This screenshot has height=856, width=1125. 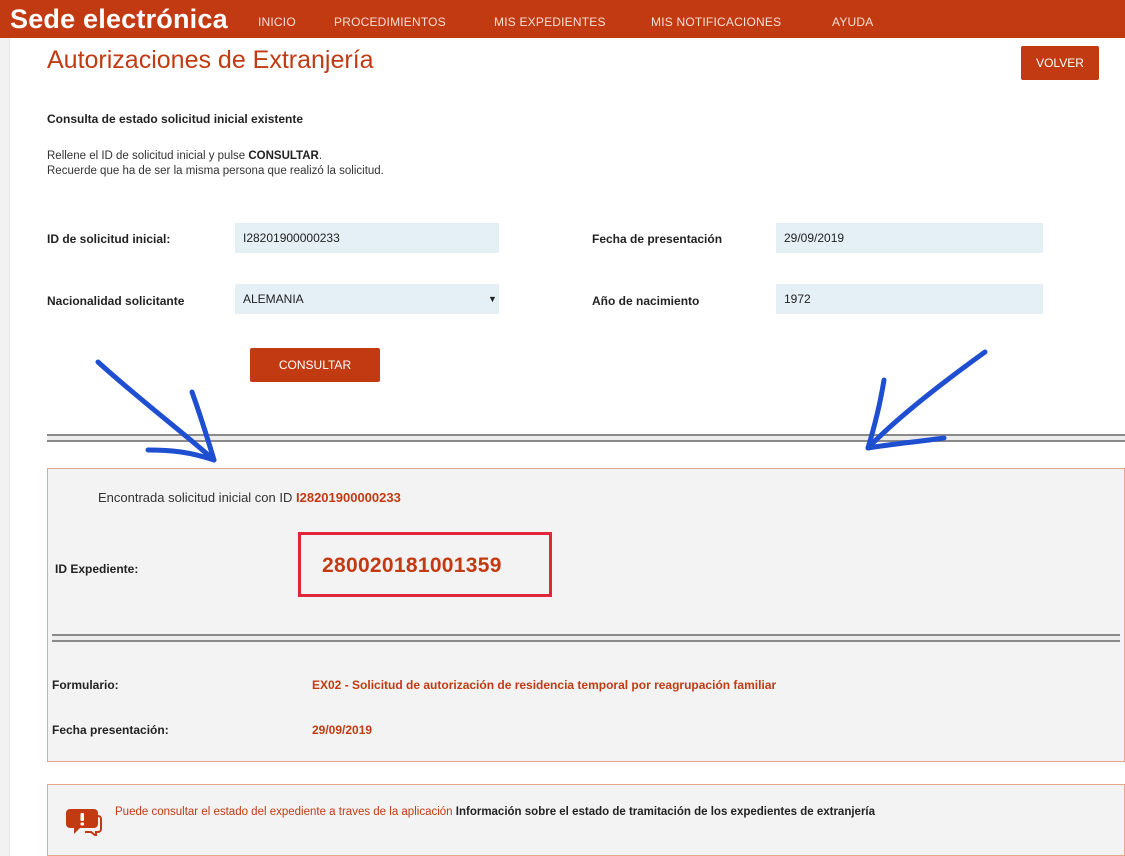 I want to click on site-brand: Sede electrónica, so click(x=119, y=19).